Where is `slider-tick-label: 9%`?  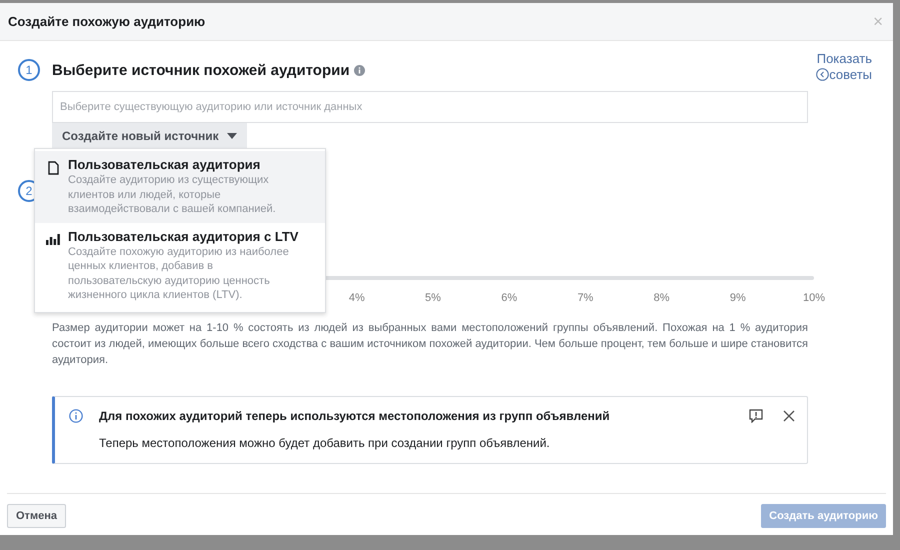
slider-tick-label: 9% is located at coordinates (738, 298).